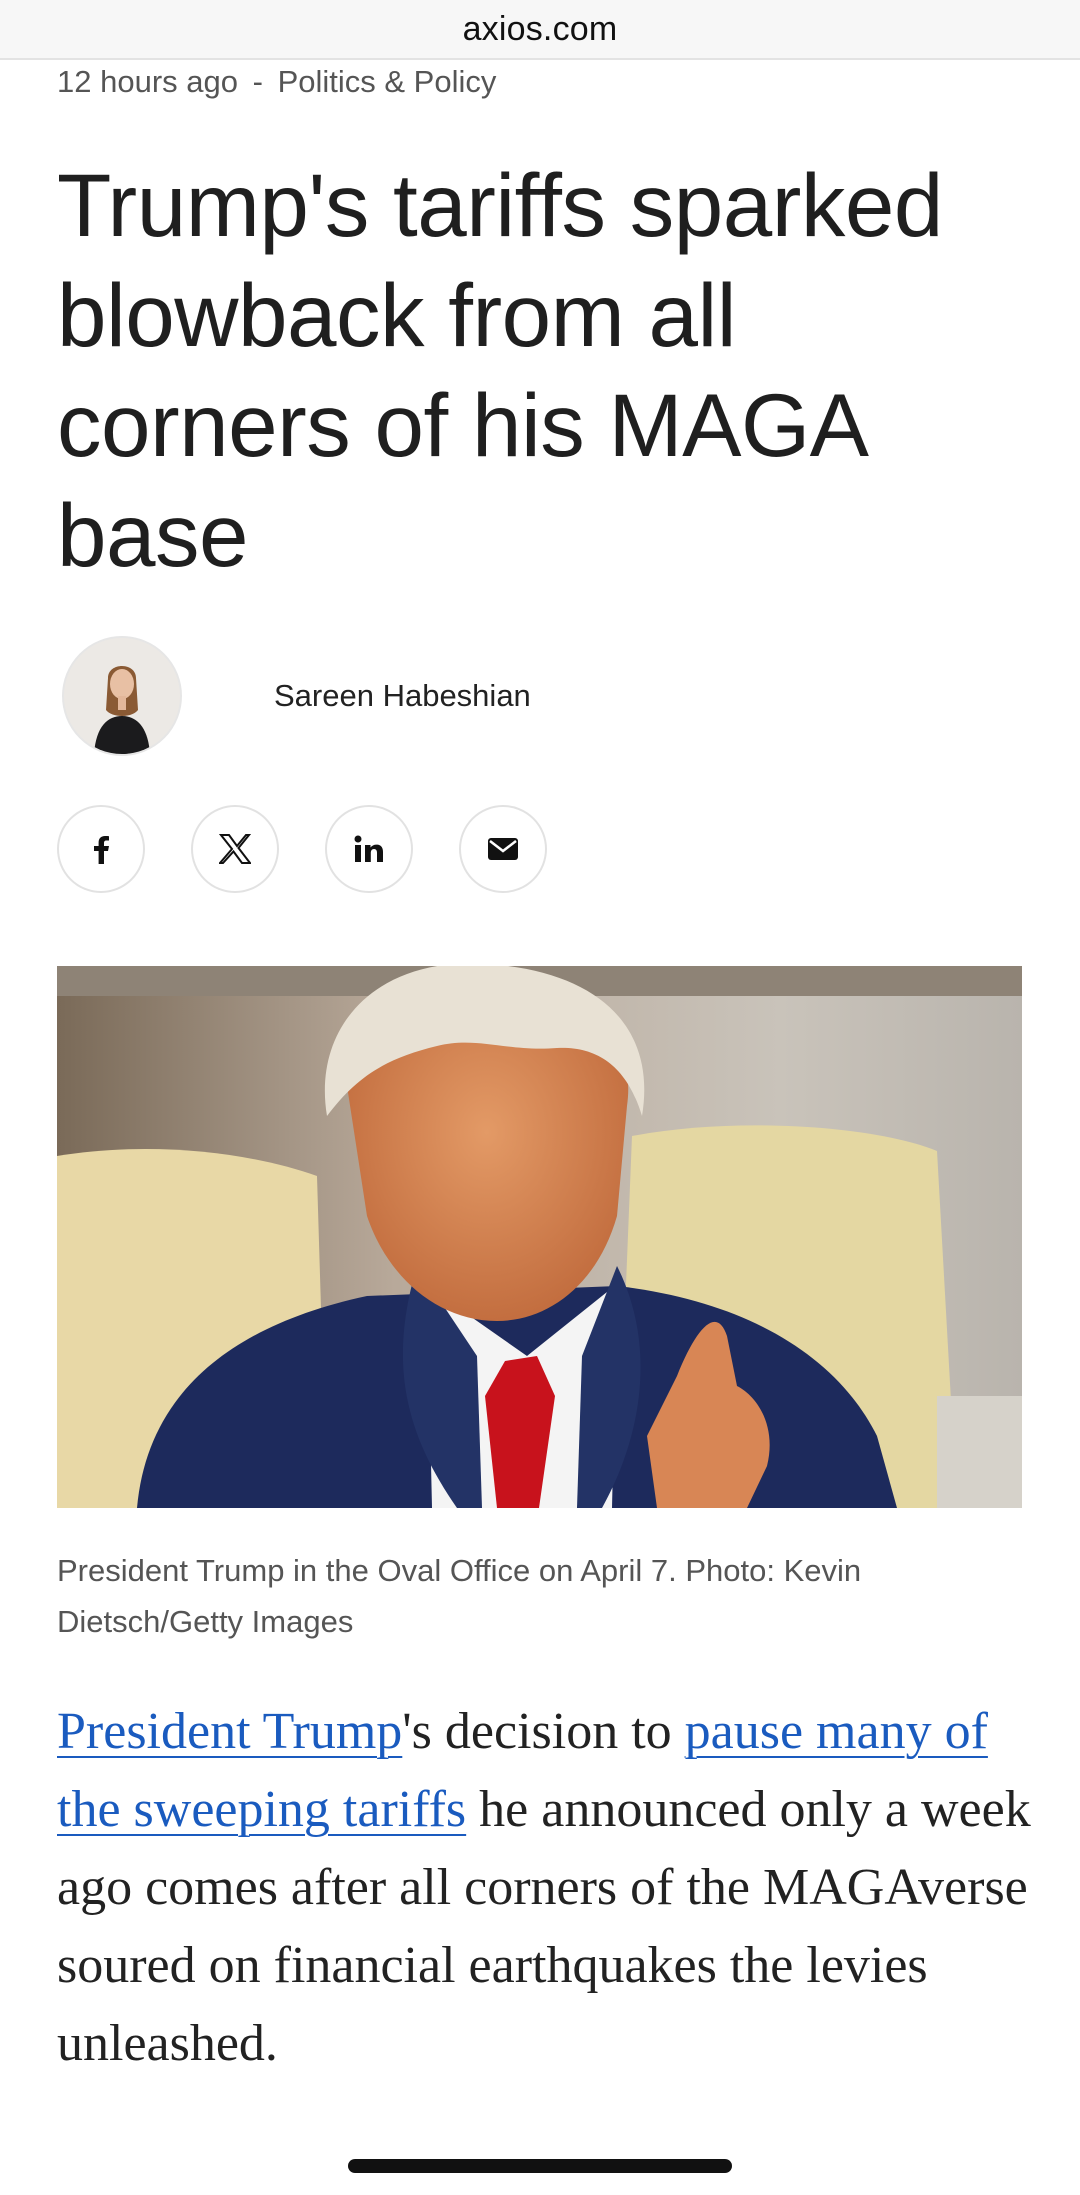 This screenshot has height=2195, width=1080. What do you see at coordinates (543, 1731) in the screenshot?
I see `body-text-segment: 's decision to` at bounding box center [543, 1731].